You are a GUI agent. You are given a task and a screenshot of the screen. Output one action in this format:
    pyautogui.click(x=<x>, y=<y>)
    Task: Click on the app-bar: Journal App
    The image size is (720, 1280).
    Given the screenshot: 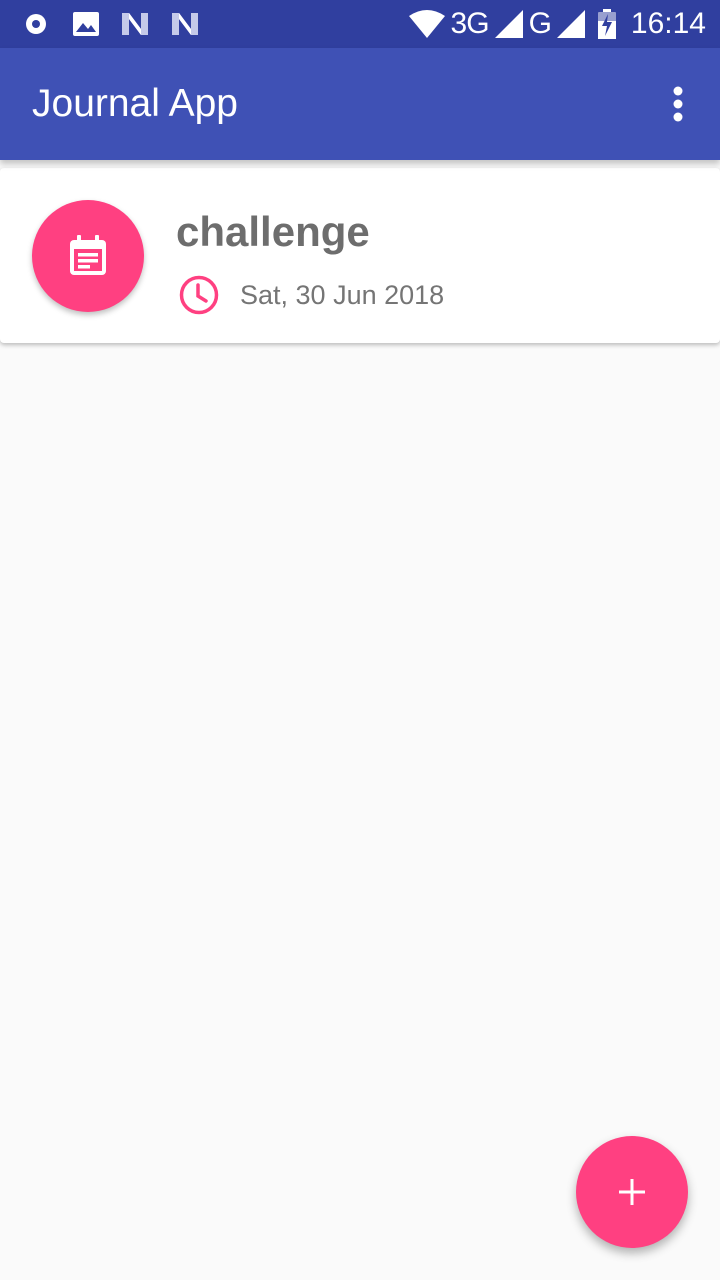 What is the action you would take?
    pyautogui.click(x=360, y=104)
    